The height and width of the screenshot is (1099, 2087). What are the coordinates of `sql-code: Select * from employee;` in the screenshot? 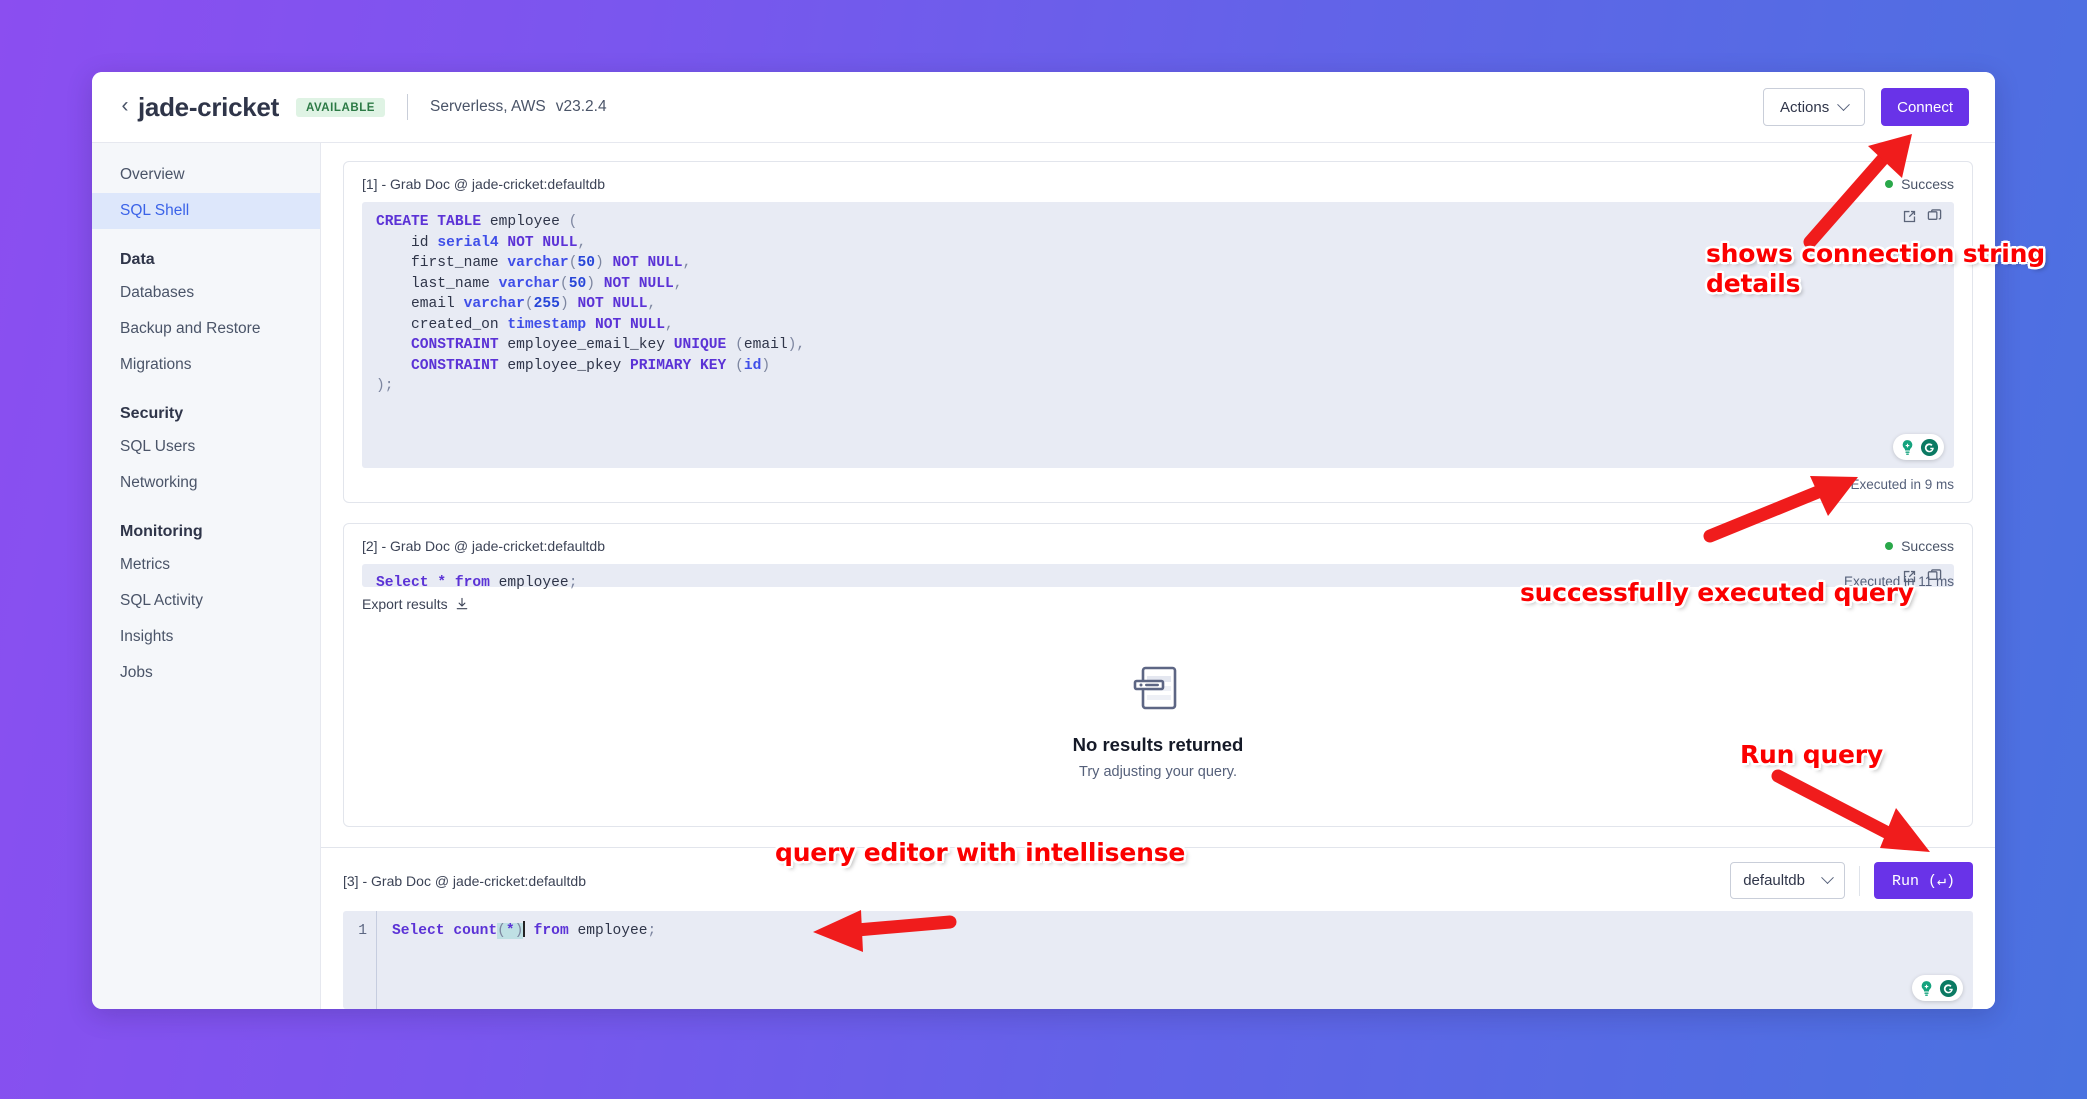 It's located at (477, 583).